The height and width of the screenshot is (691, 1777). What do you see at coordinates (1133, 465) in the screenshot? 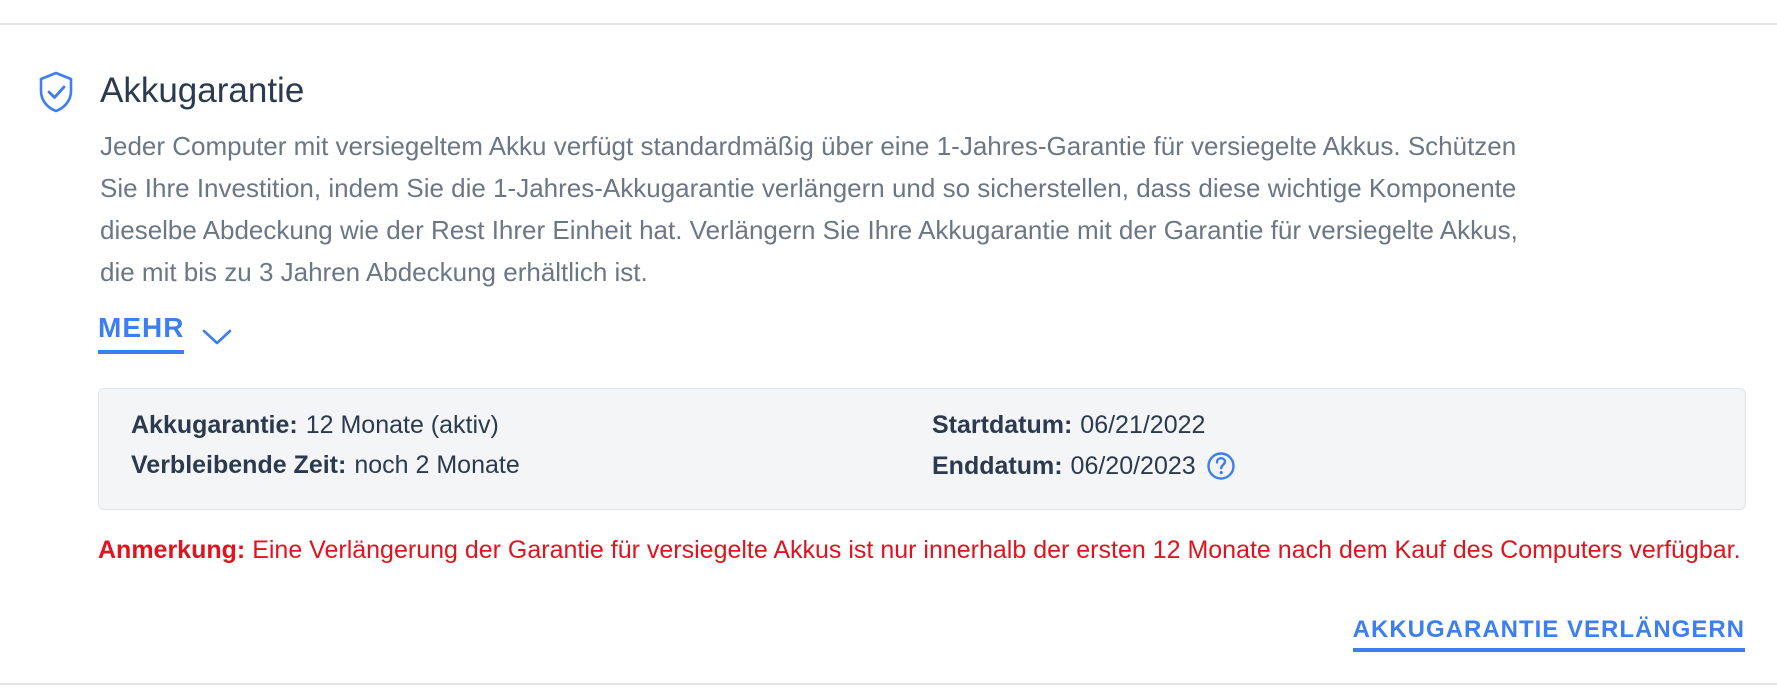
I see `end-date-value: 06/20/2023` at bounding box center [1133, 465].